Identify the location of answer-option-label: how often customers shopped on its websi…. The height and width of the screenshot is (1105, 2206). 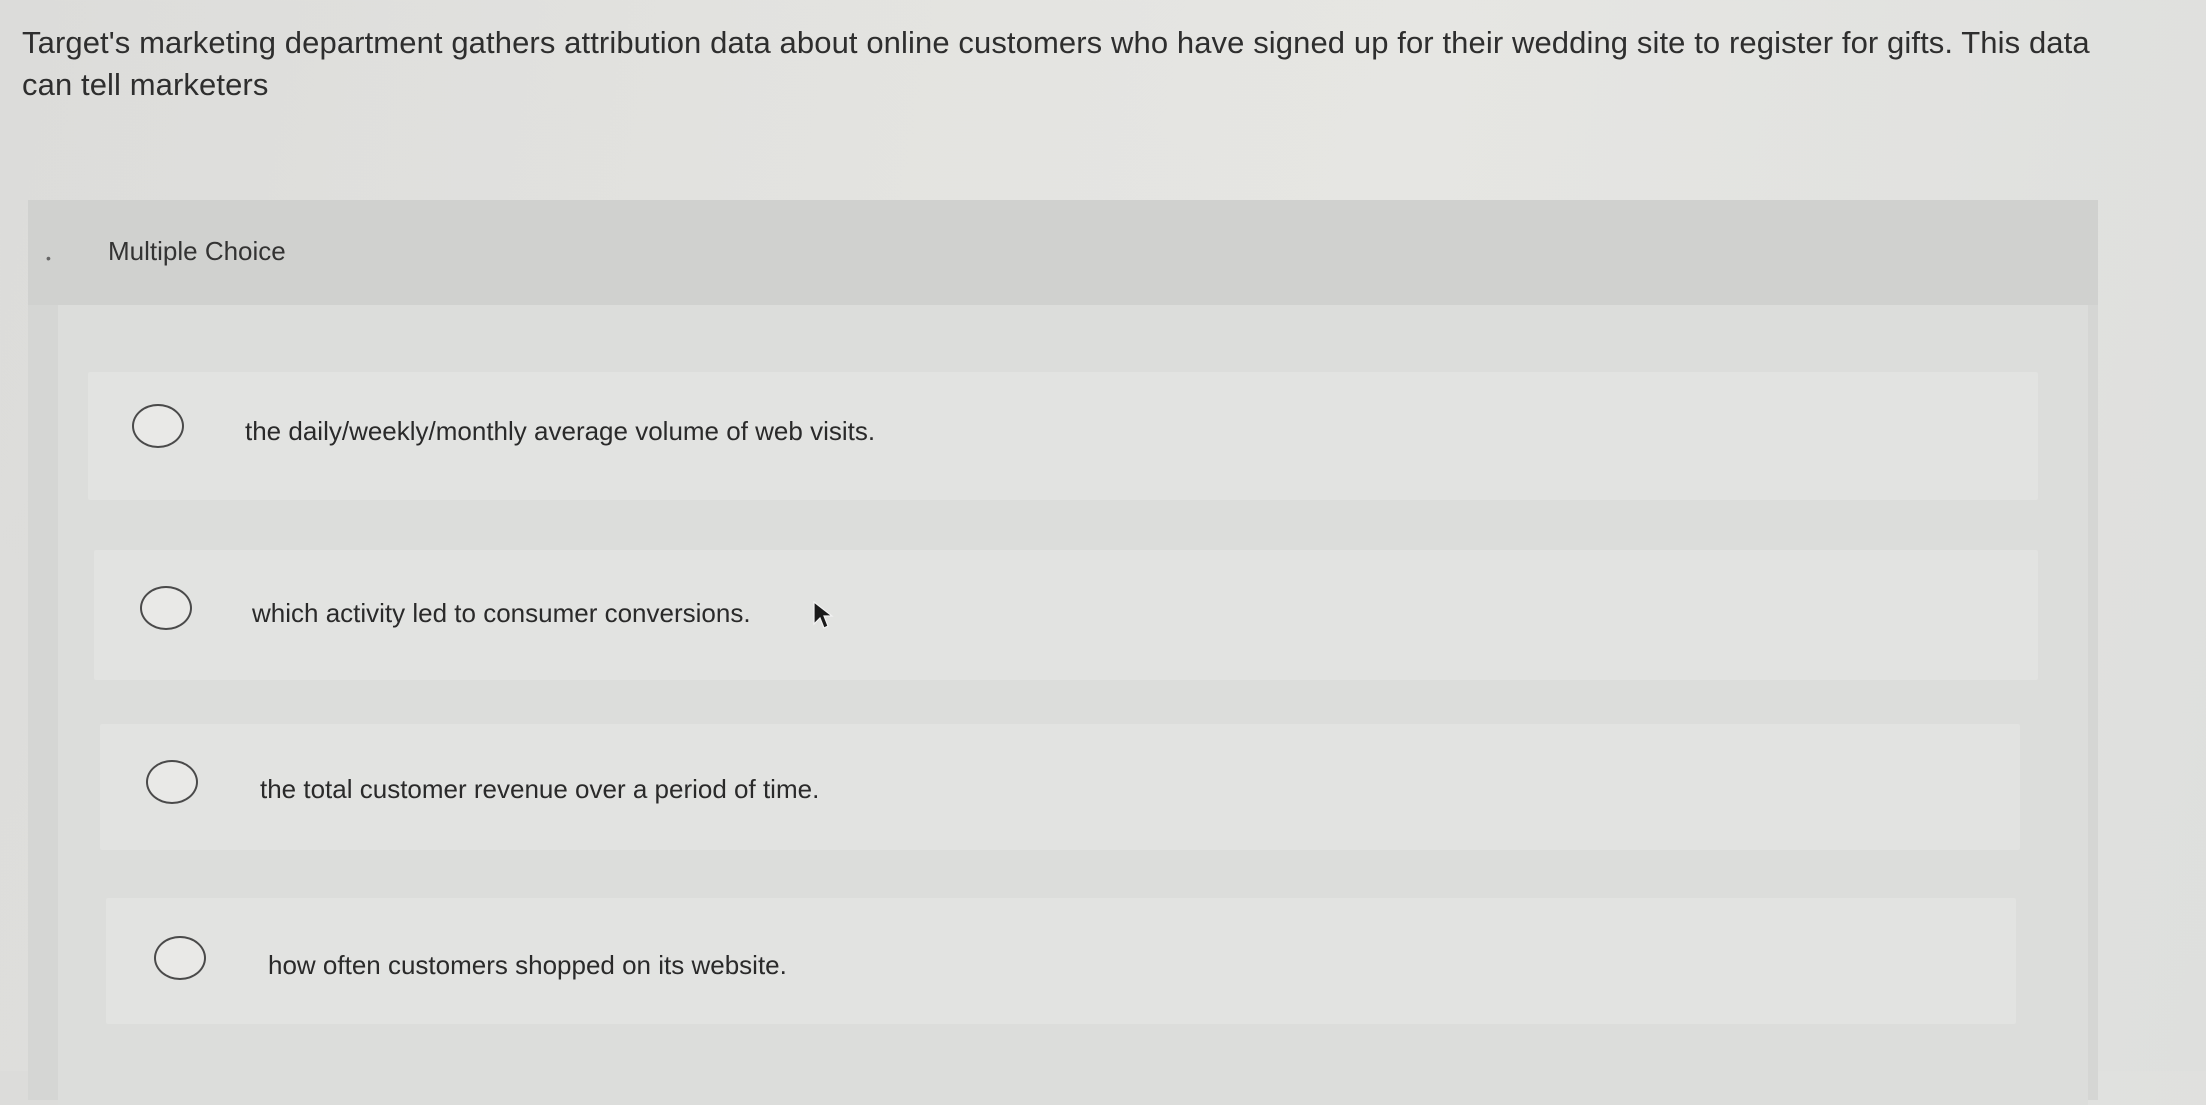
(527, 965).